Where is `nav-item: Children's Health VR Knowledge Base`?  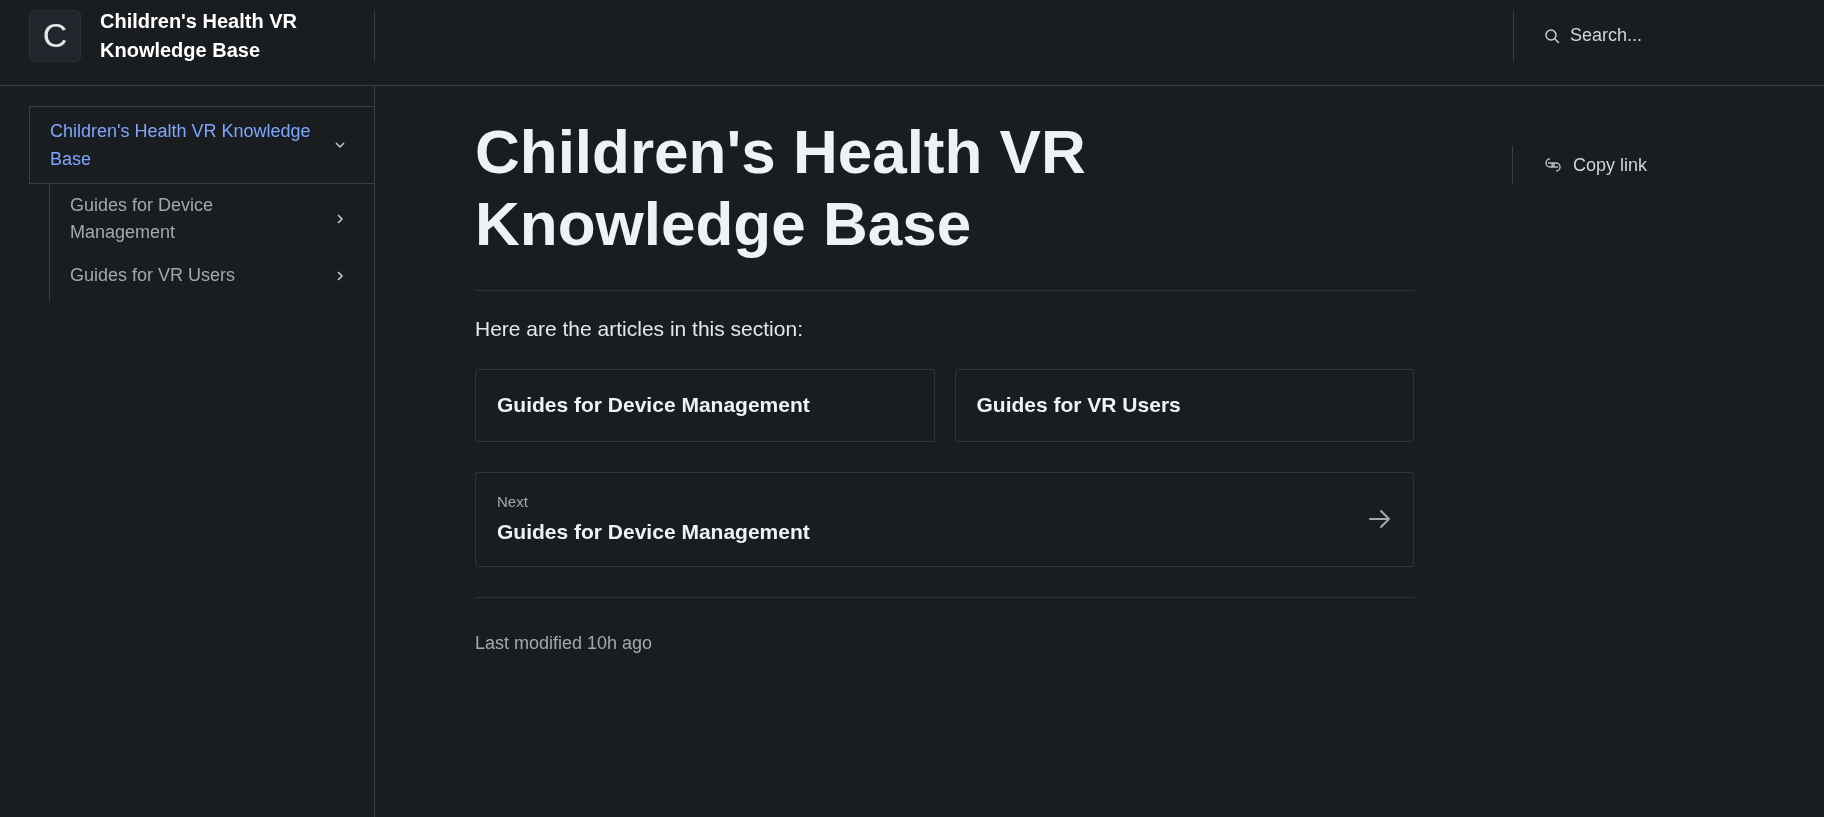 nav-item: Children's Health VR Knowledge Base is located at coordinates (201, 145).